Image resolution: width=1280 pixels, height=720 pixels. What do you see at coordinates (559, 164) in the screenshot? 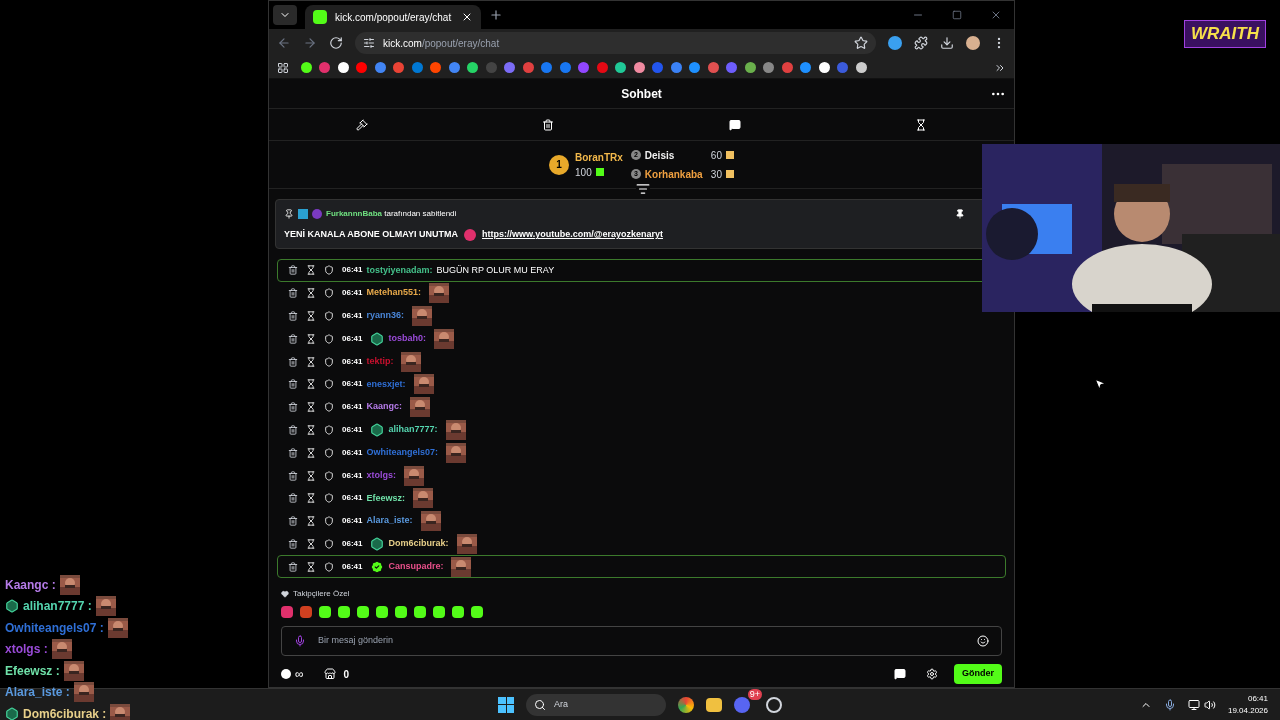
I see `rank-badge: 1` at bounding box center [559, 164].